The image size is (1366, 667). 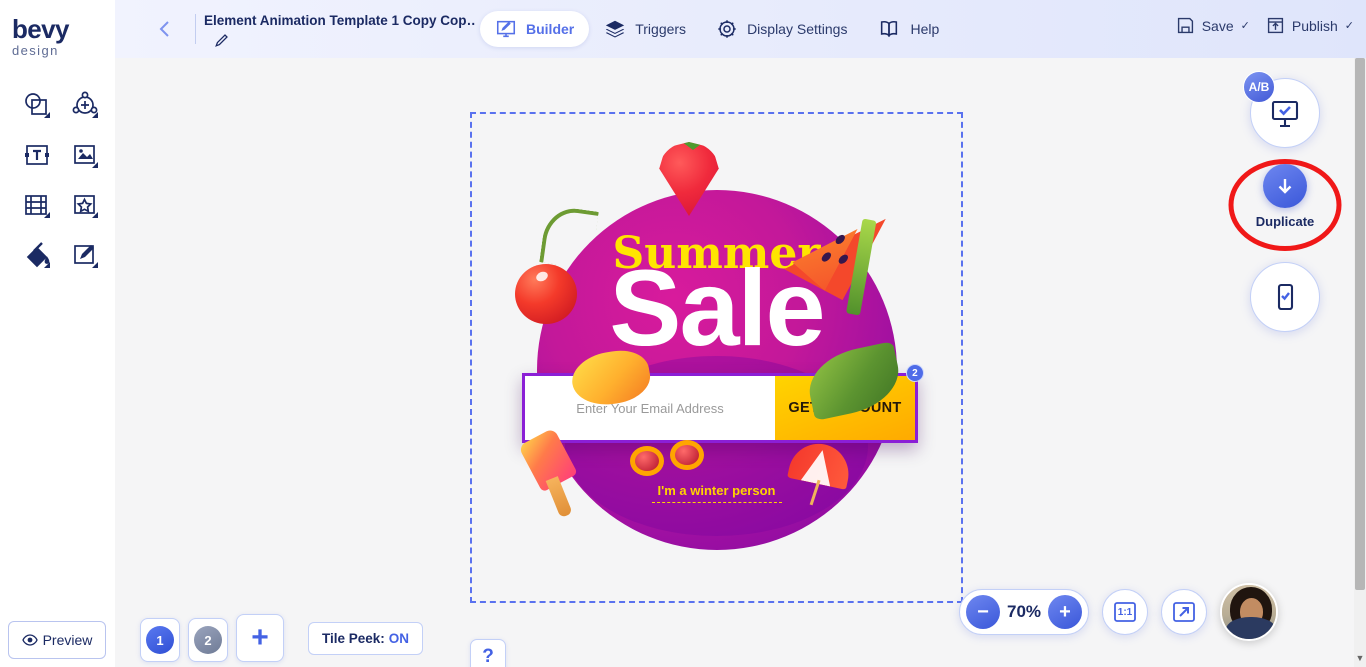 I want to click on chevron-left-icon, so click(x=164, y=29).